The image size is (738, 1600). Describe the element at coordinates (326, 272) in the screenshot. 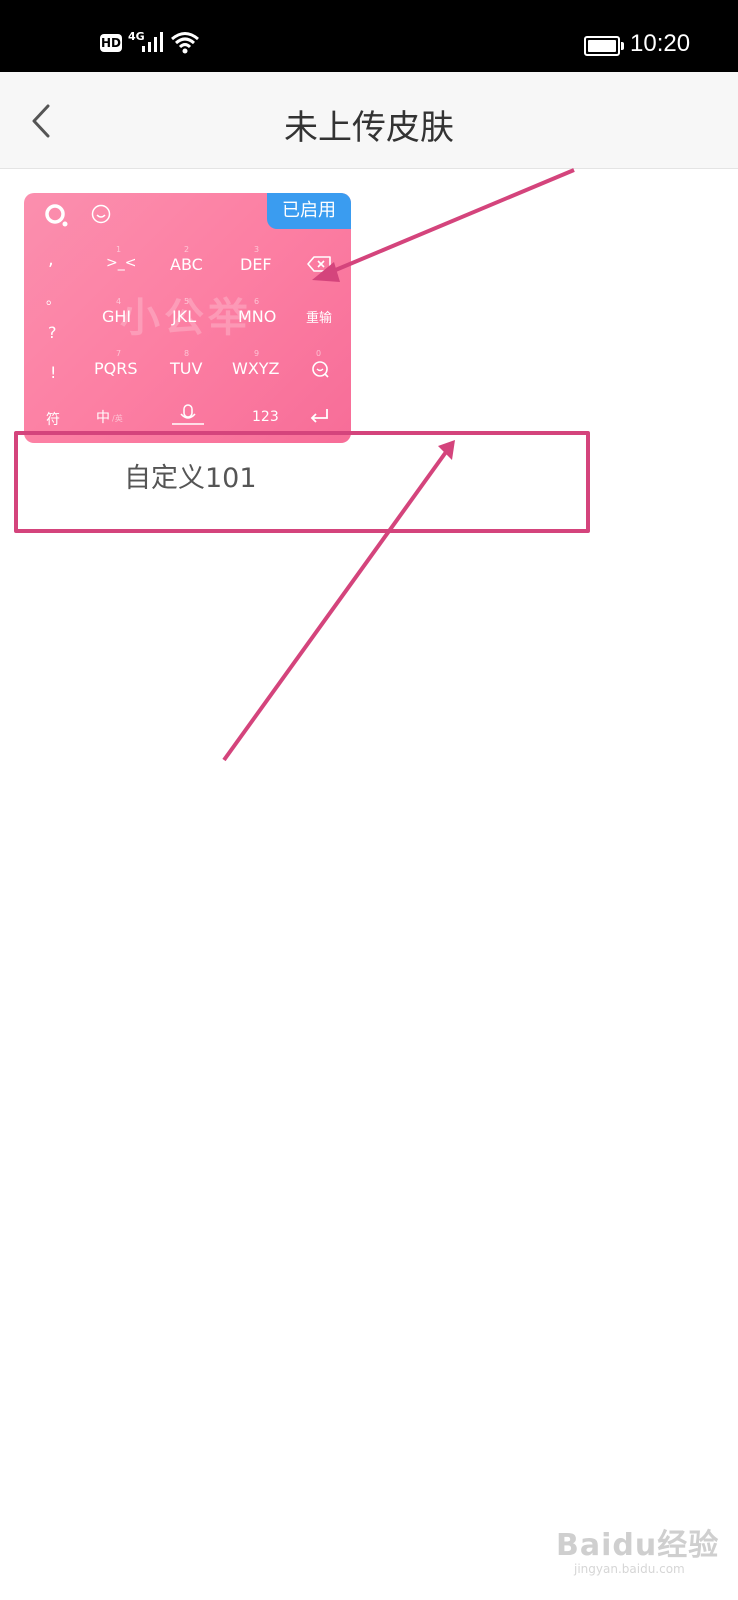

I see `annotation-arrowhead` at that location.